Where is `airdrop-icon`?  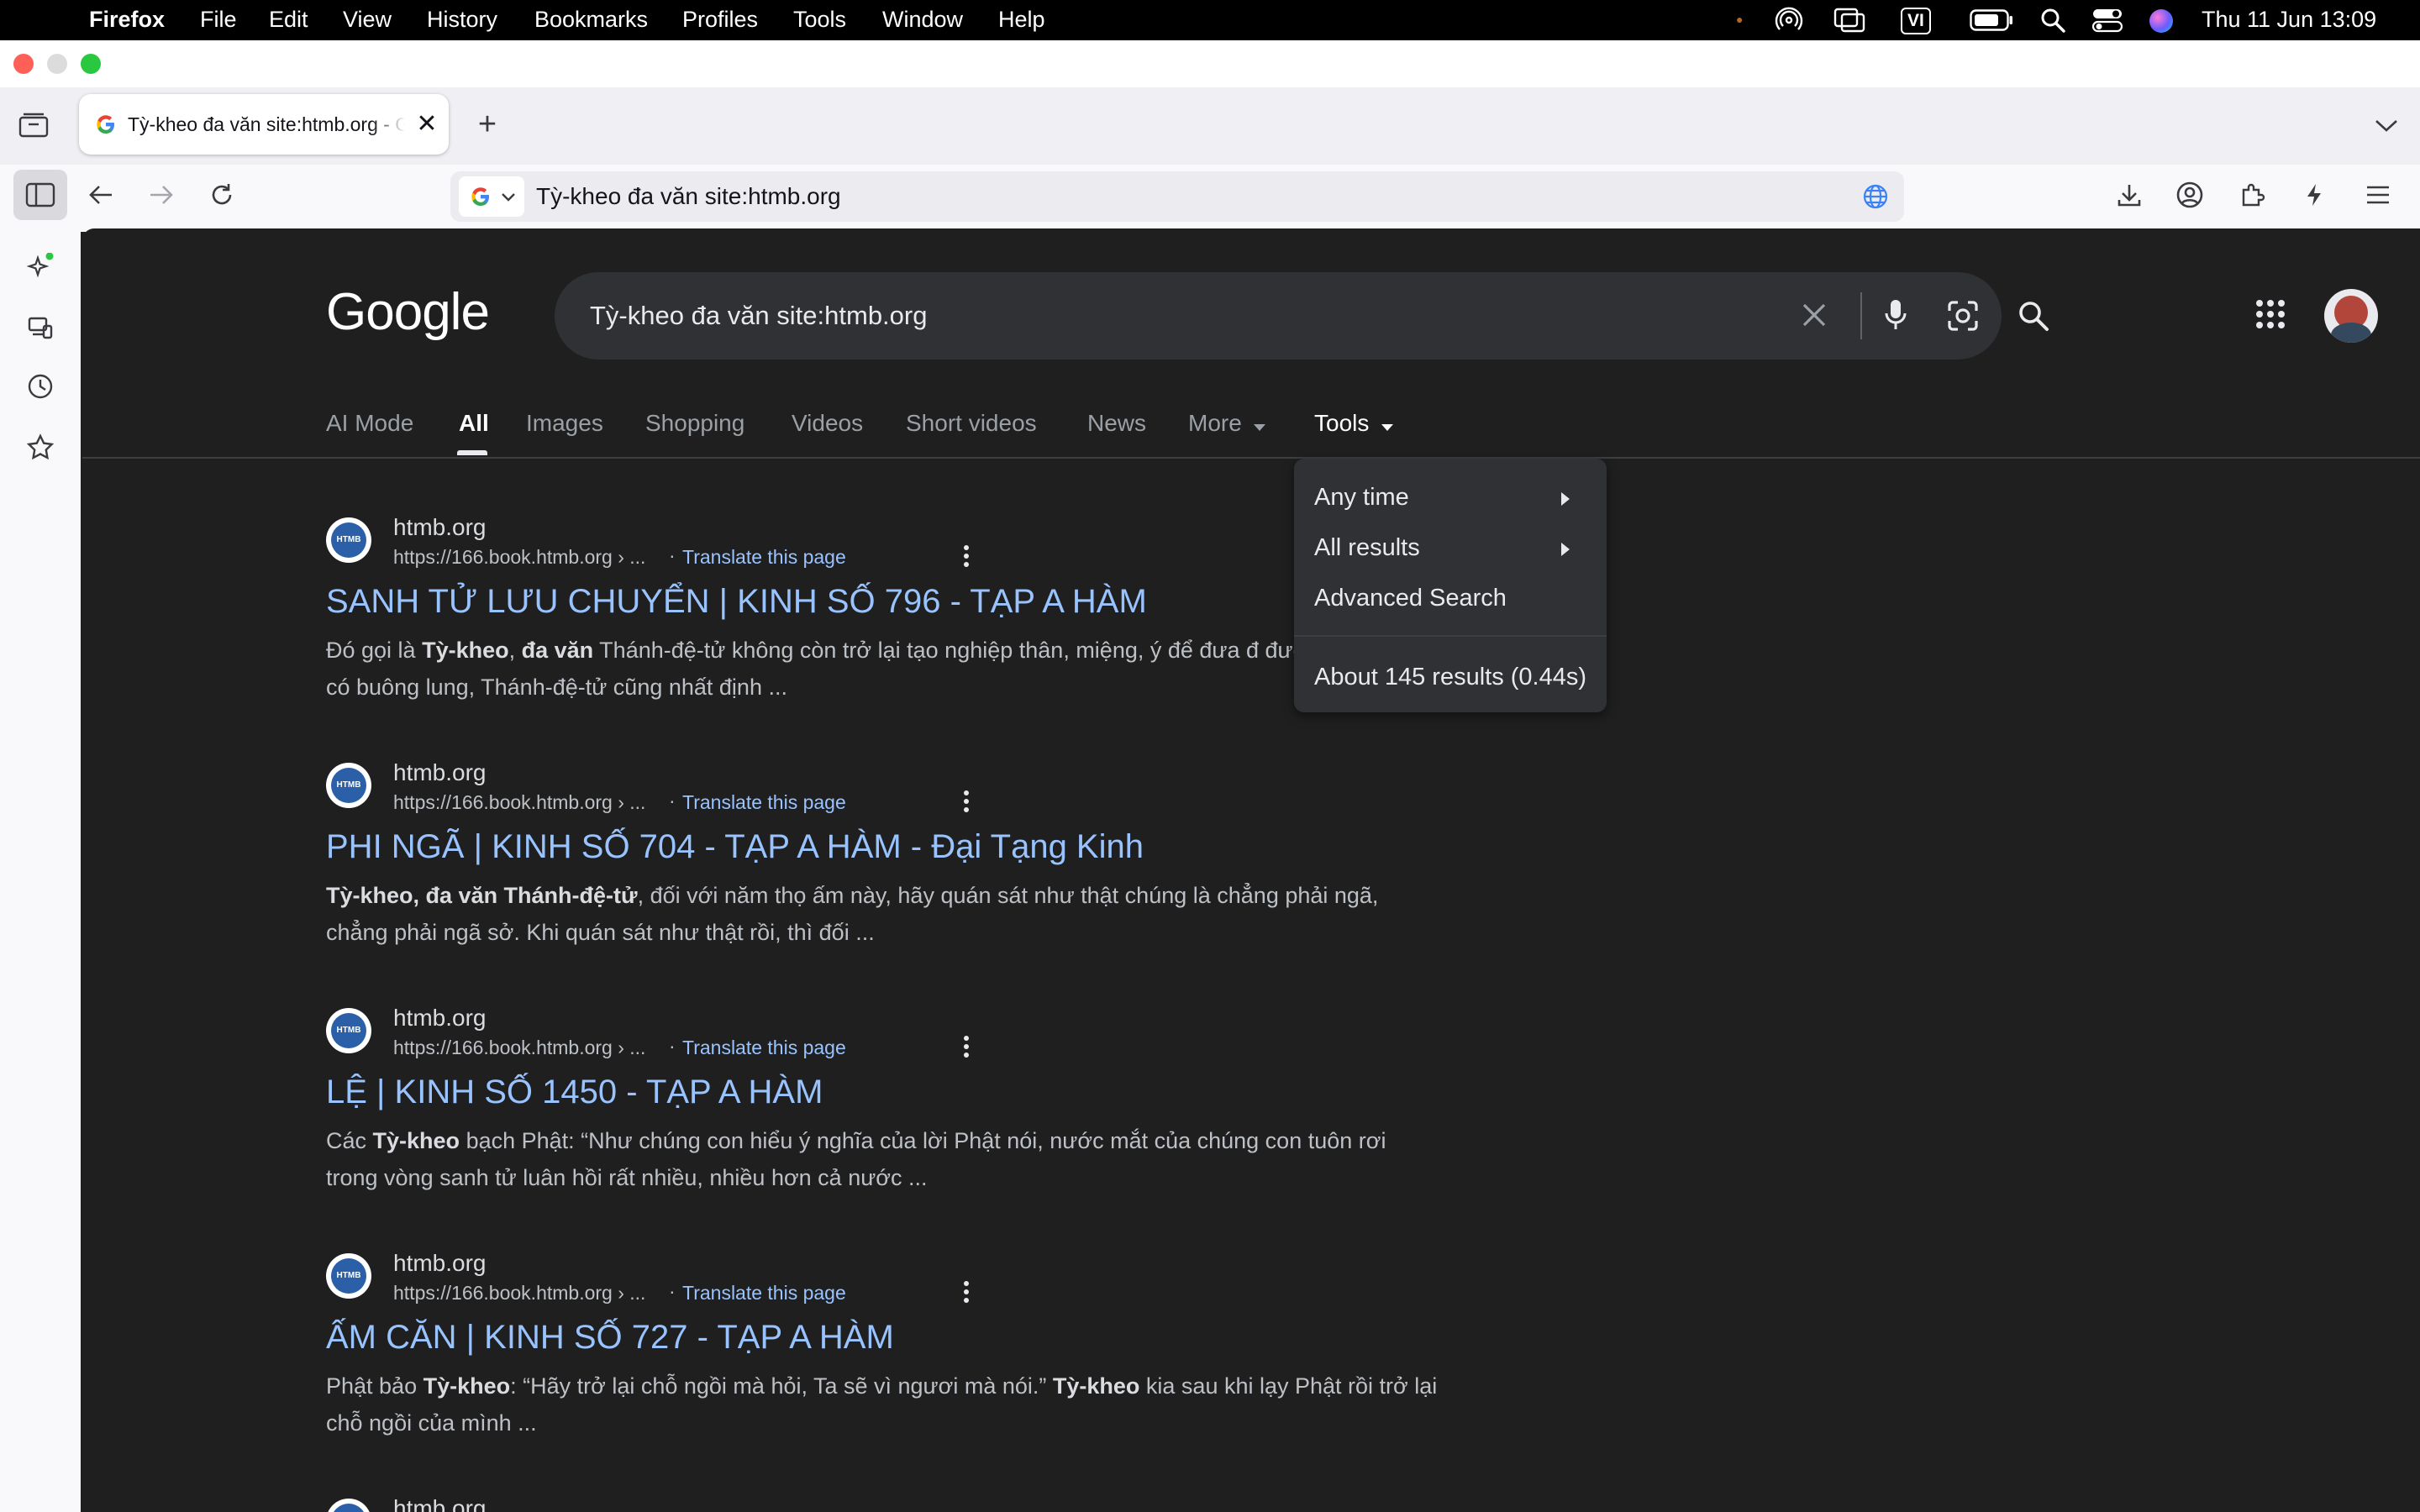
airdrop-icon is located at coordinates (1789, 20).